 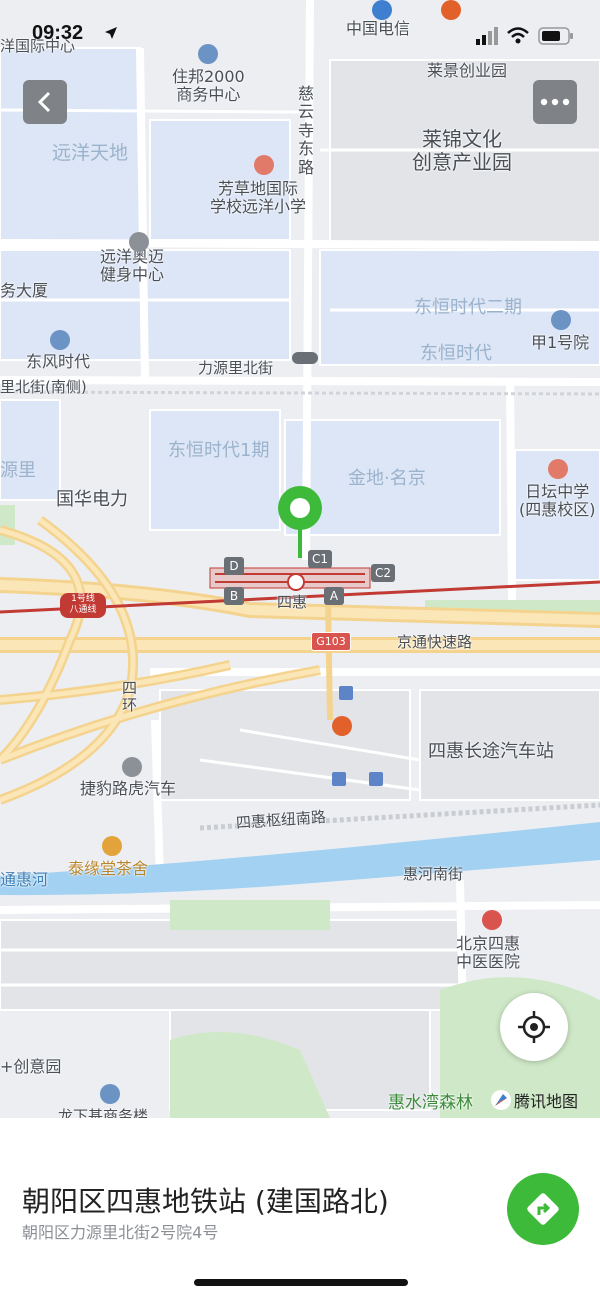 I want to click on more-button, so click(x=555, y=102).